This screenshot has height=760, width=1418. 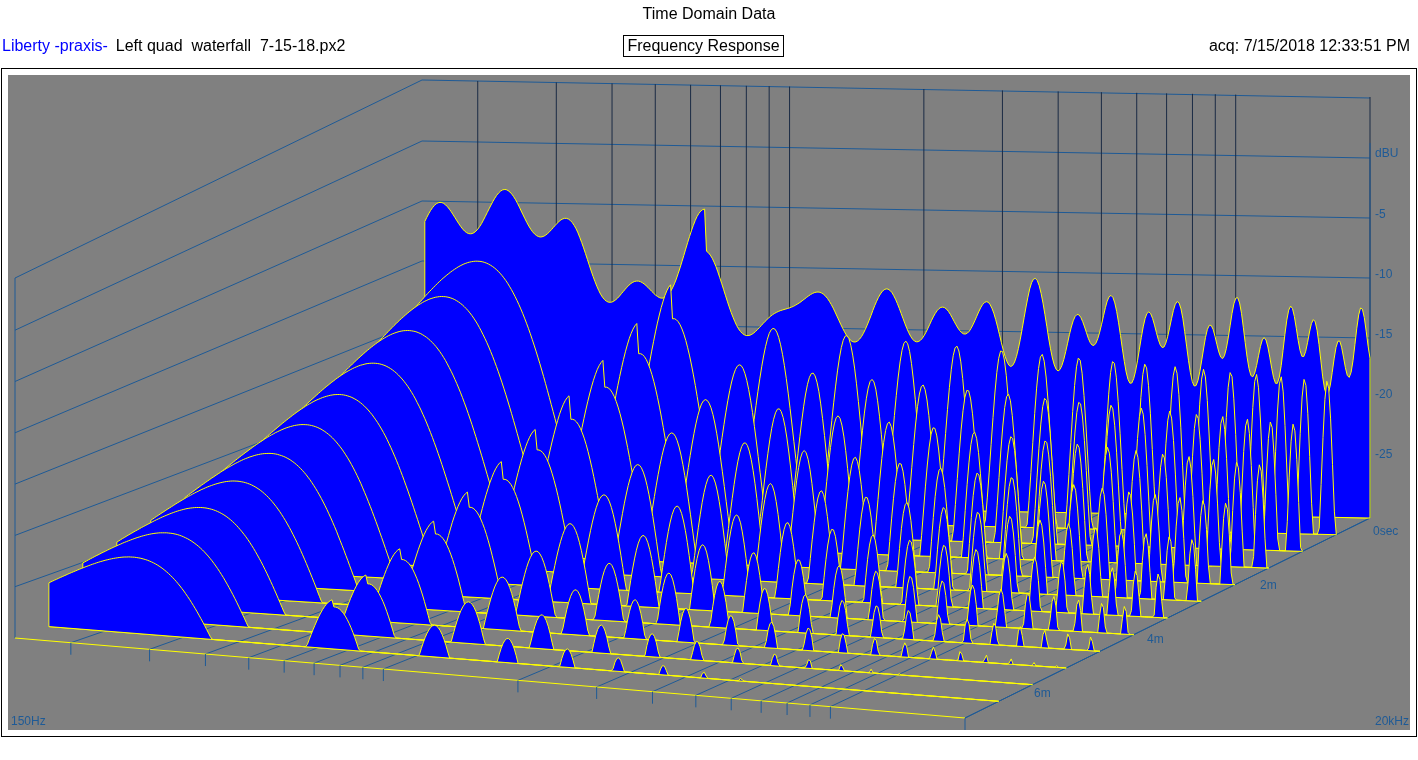 I want to click on program-name: Liberty -praxis-, so click(x=55, y=46).